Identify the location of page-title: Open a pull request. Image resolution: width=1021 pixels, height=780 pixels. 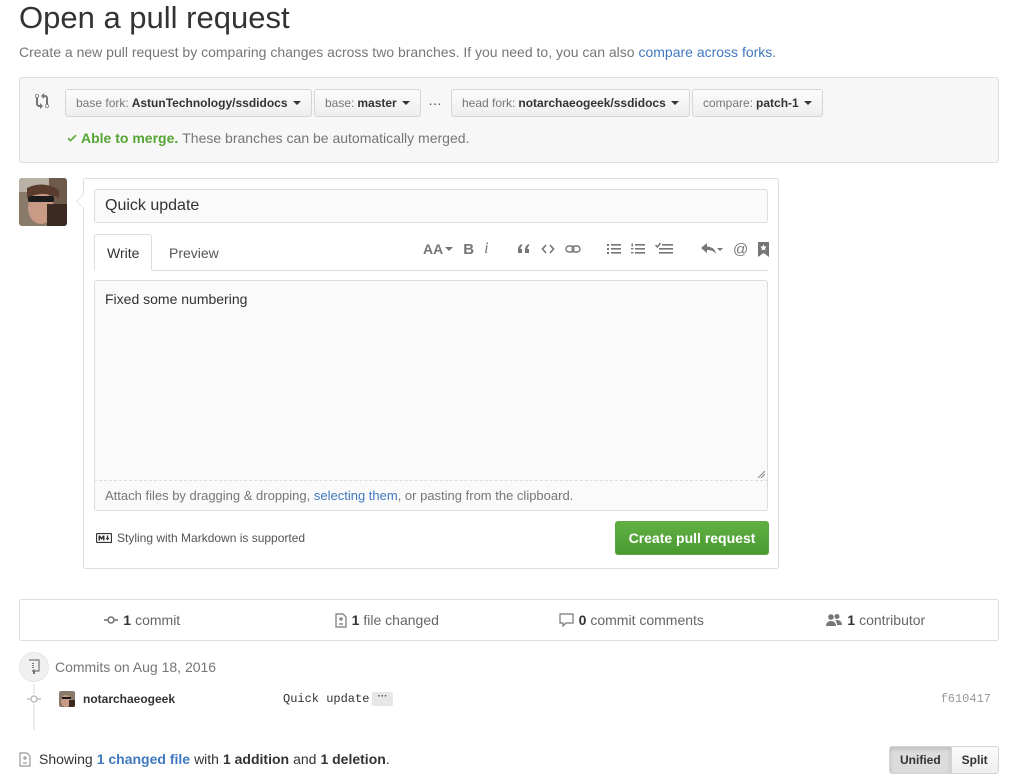
(154, 17).